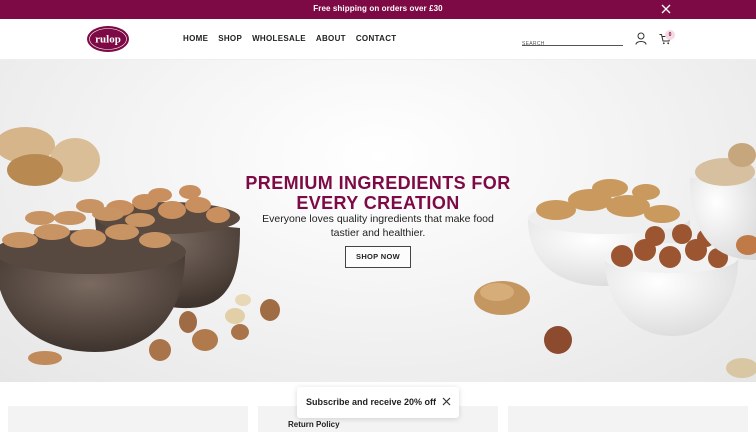  I want to click on subscribe-popup: Subscribe and receive 20% off, so click(378, 402).